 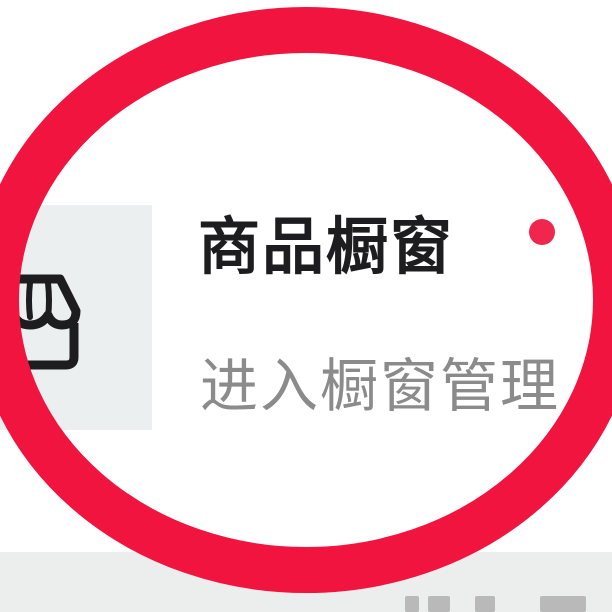 I want to click on new-indicator-dot, so click(x=542, y=232).